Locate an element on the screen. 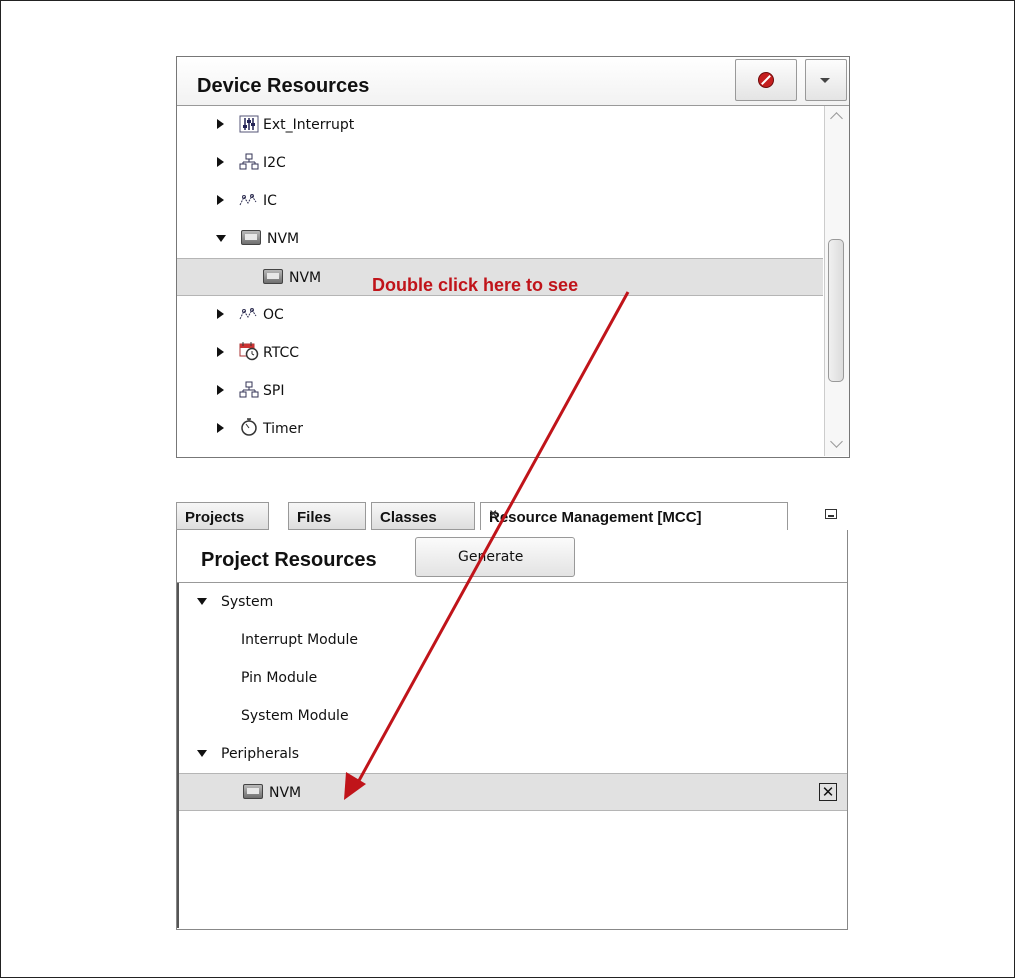 The image size is (1015, 978). annotation-arrow is located at coordinates (487, 545).